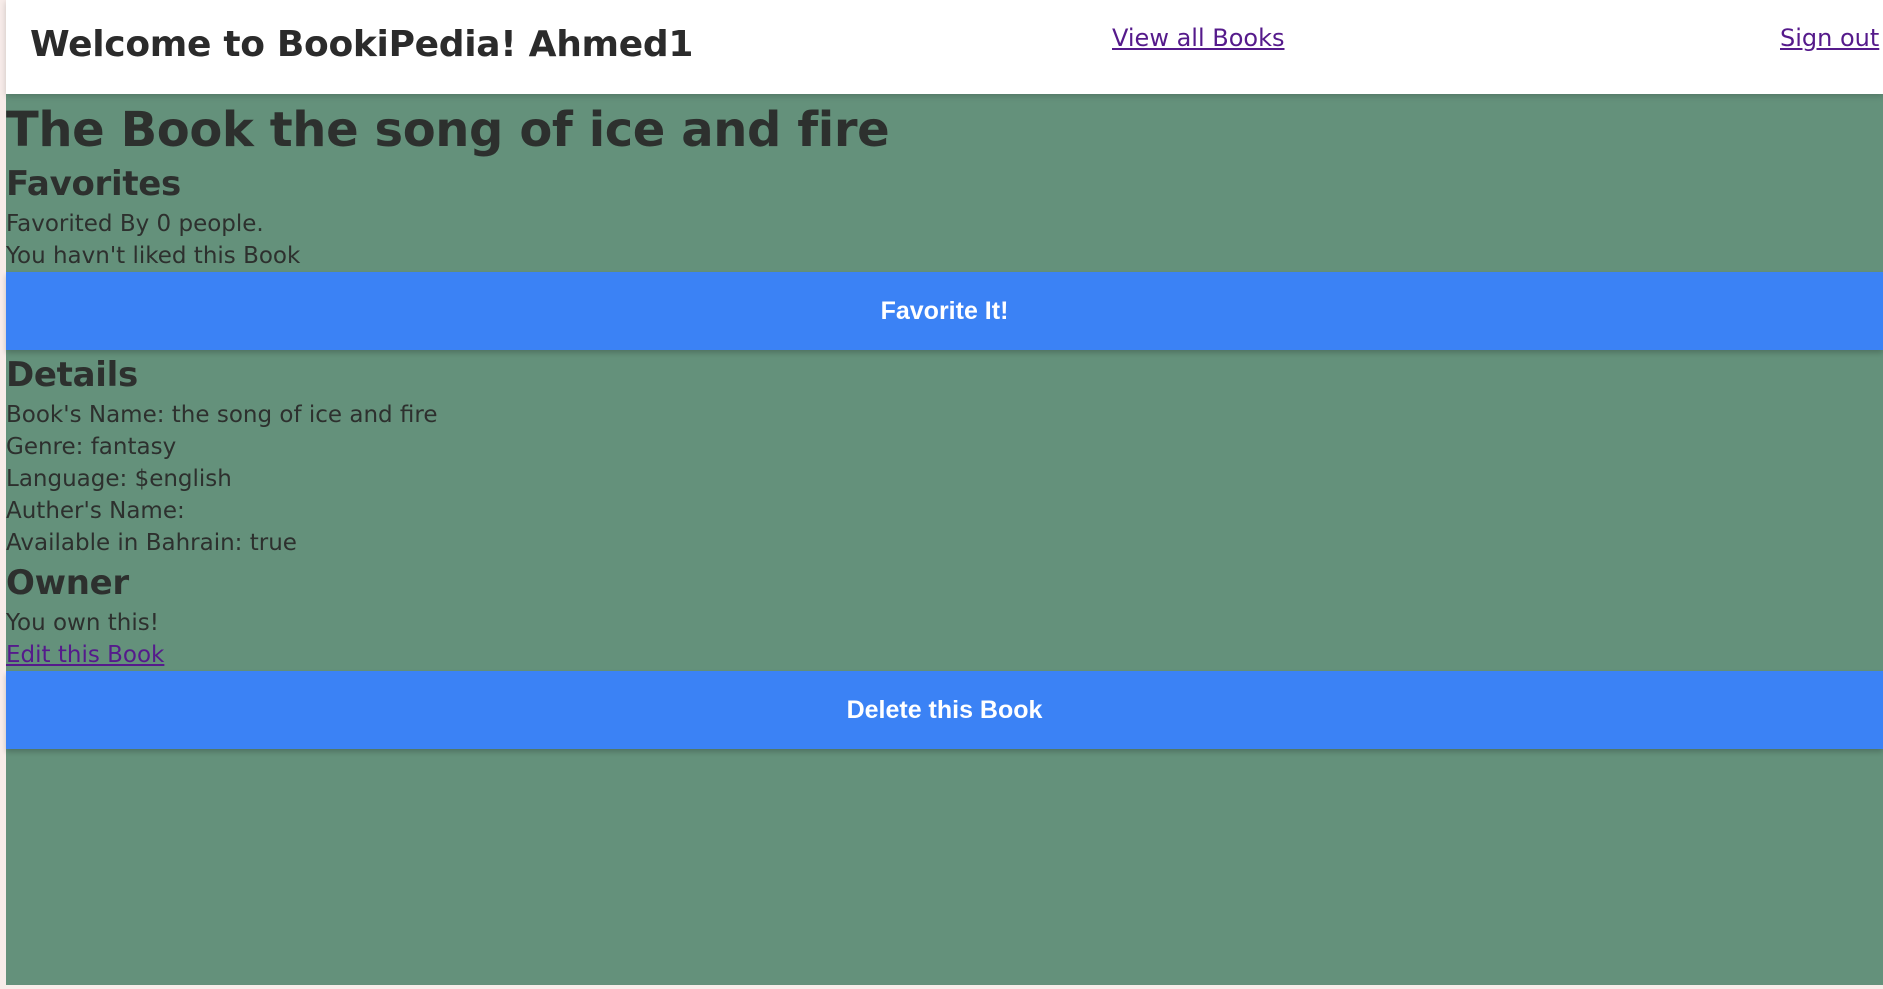 This screenshot has width=1883, height=989. What do you see at coordinates (93, 184) in the screenshot?
I see `favorites-heading: Favorites` at bounding box center [93, 184].